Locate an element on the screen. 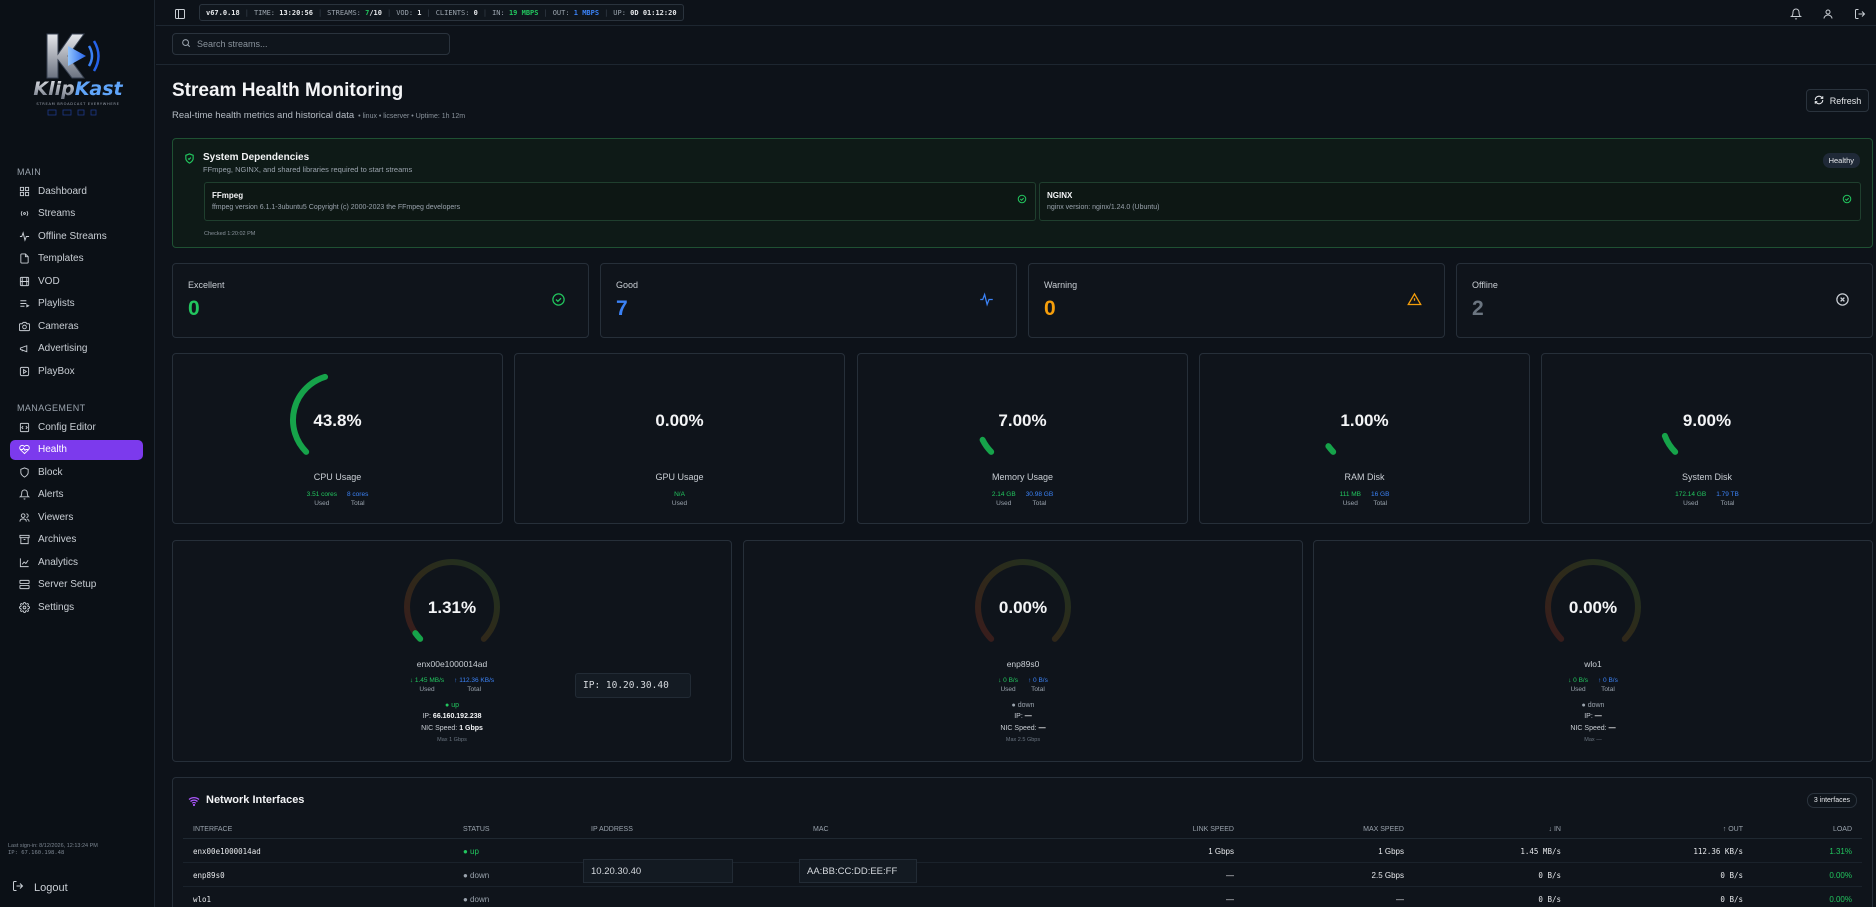 Image resolution: width=1876 pixels, height=907 pixels. gauge-total-label: Total is located at coordinates (1039, 503).